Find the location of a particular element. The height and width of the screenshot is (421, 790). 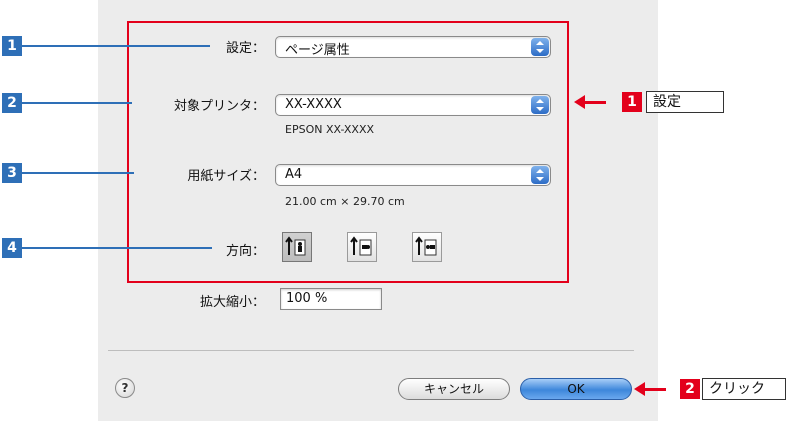

callout-right-2-line is located at coordinates (655, 389).